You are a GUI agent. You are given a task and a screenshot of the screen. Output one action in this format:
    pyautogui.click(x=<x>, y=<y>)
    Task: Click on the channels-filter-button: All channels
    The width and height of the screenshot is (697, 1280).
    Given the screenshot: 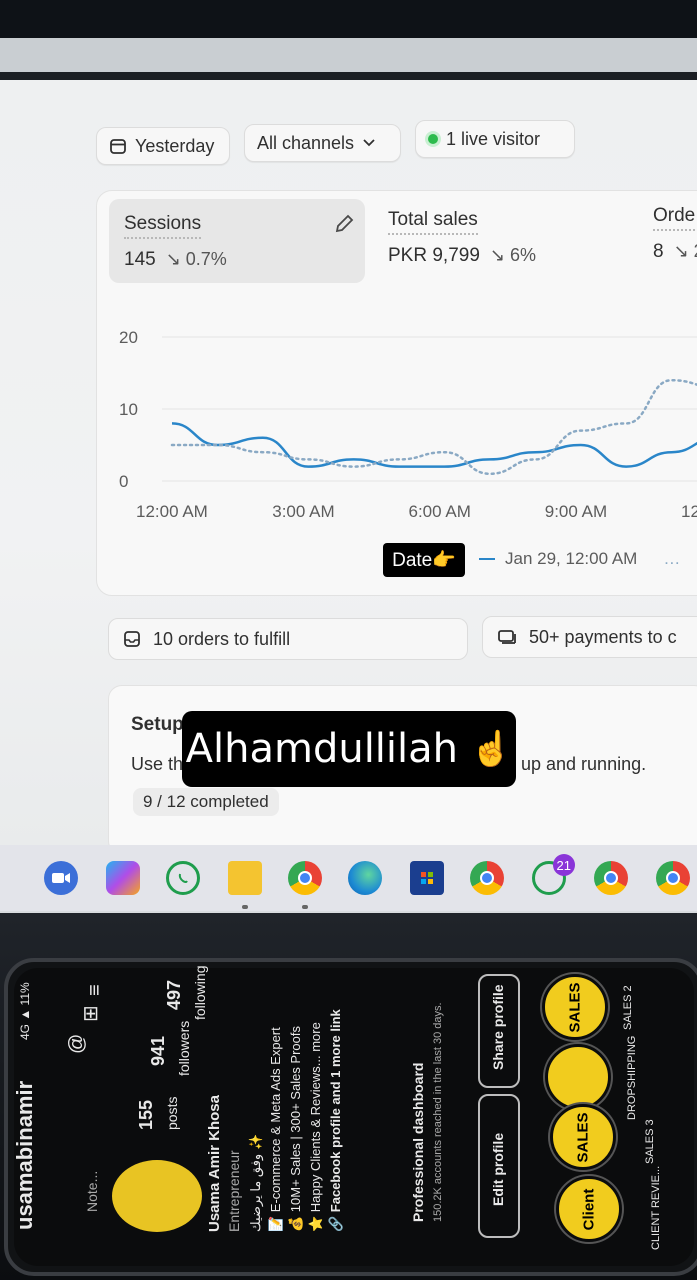 What is the action you would take?
    pyautogui.click(x=322, y=143)
    